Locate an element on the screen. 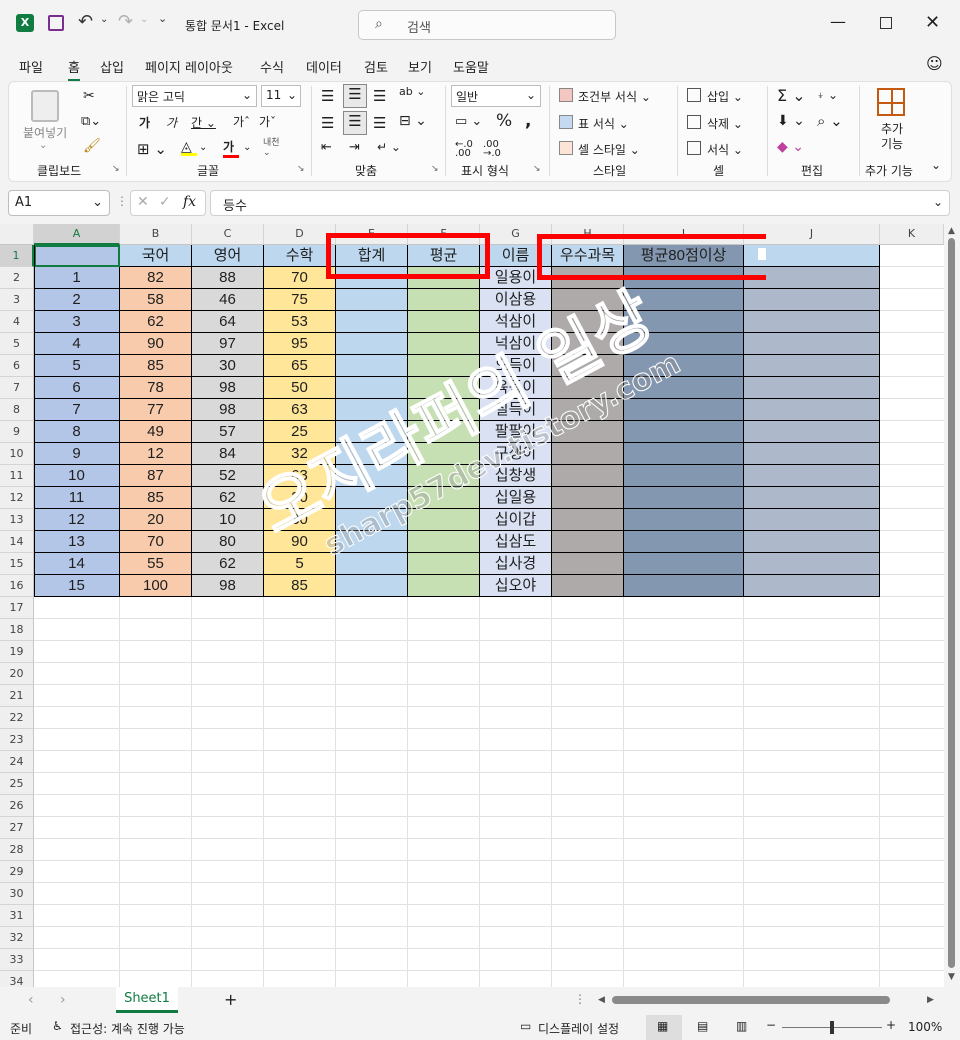  close-icon: ✕ is located at coordinates (932, 22).